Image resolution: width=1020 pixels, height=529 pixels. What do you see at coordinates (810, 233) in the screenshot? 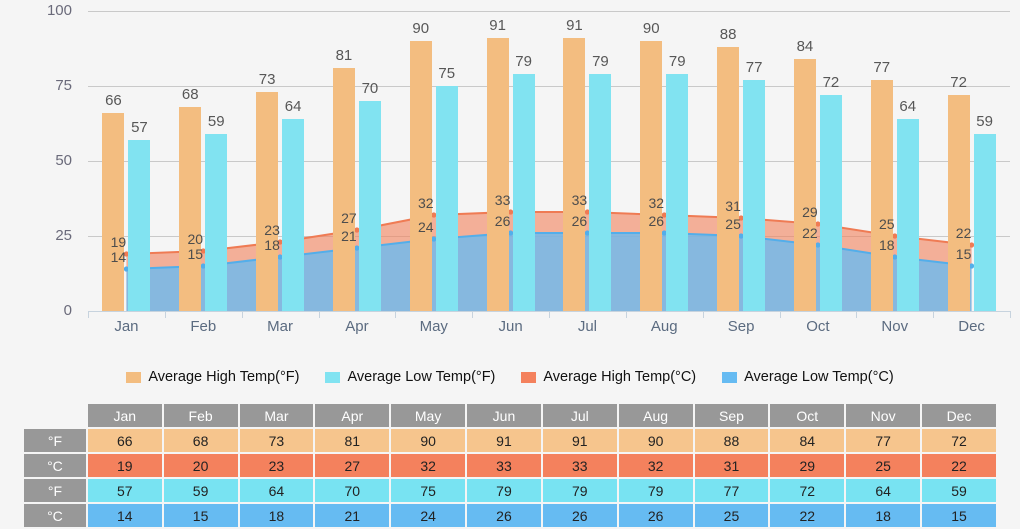
I see `label-low-c-Oct: 22` at bounding box center [810, 233].